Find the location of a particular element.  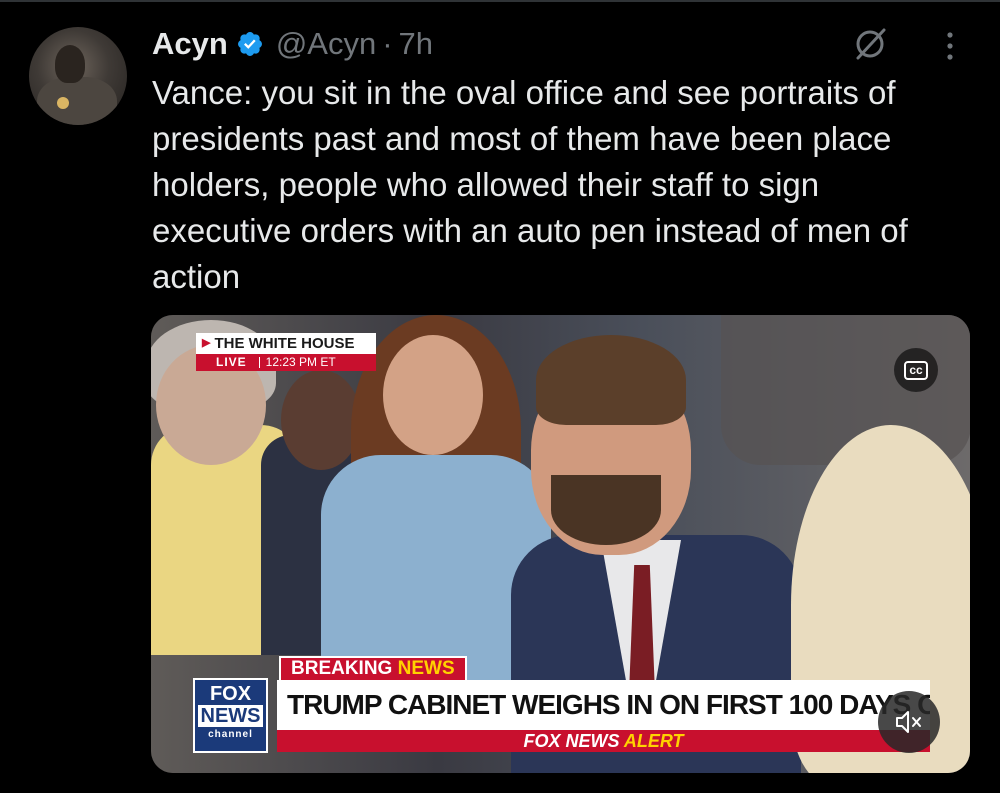

mute-icon is located at coordinates (908, 722).